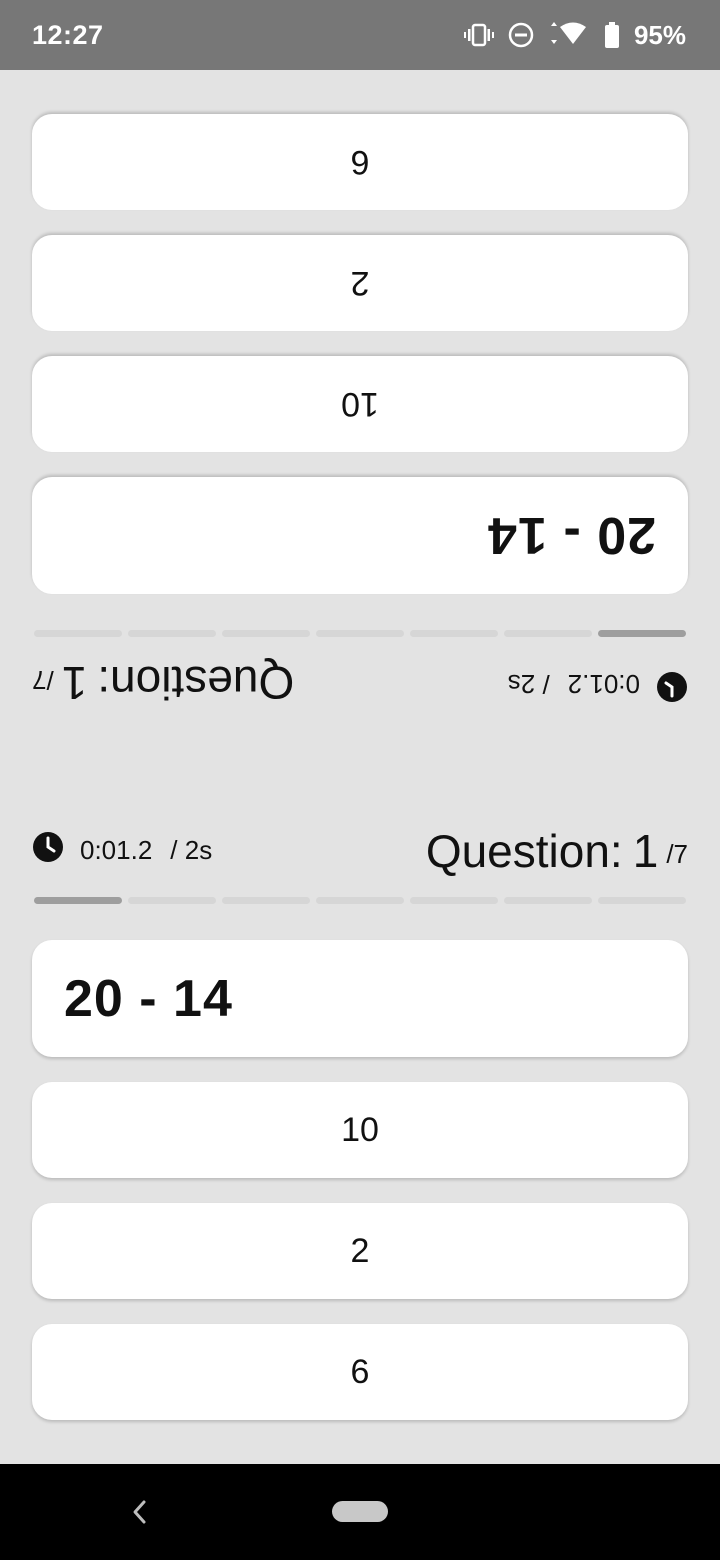  I want to click on status-icons: 4 95%, so click(574, 35).